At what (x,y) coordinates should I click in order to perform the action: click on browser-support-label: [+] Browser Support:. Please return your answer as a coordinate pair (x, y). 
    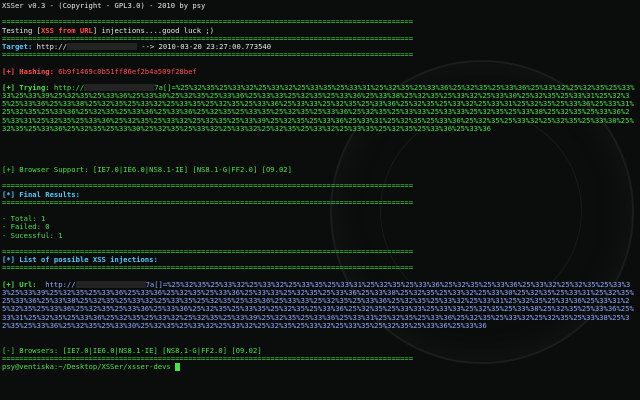
    Looking at the image, I should click on (45, 170).